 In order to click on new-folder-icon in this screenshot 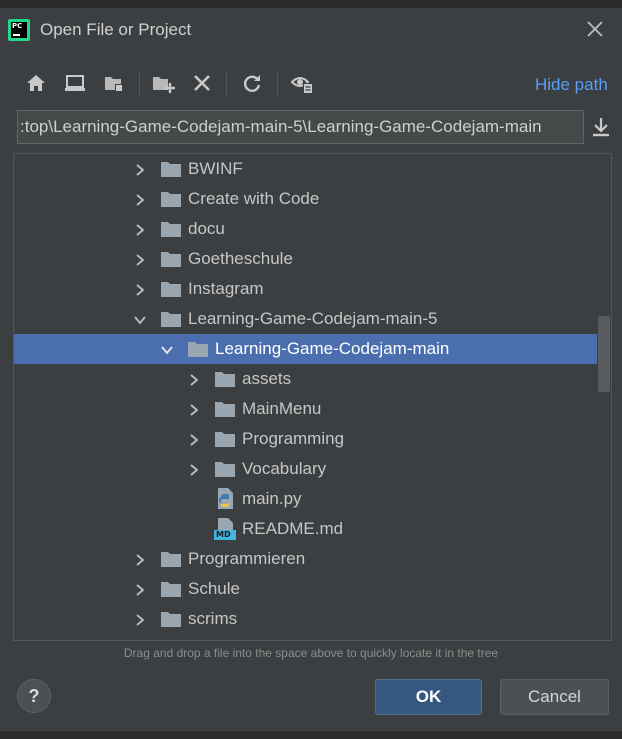, I will do `click(163, 83)`.